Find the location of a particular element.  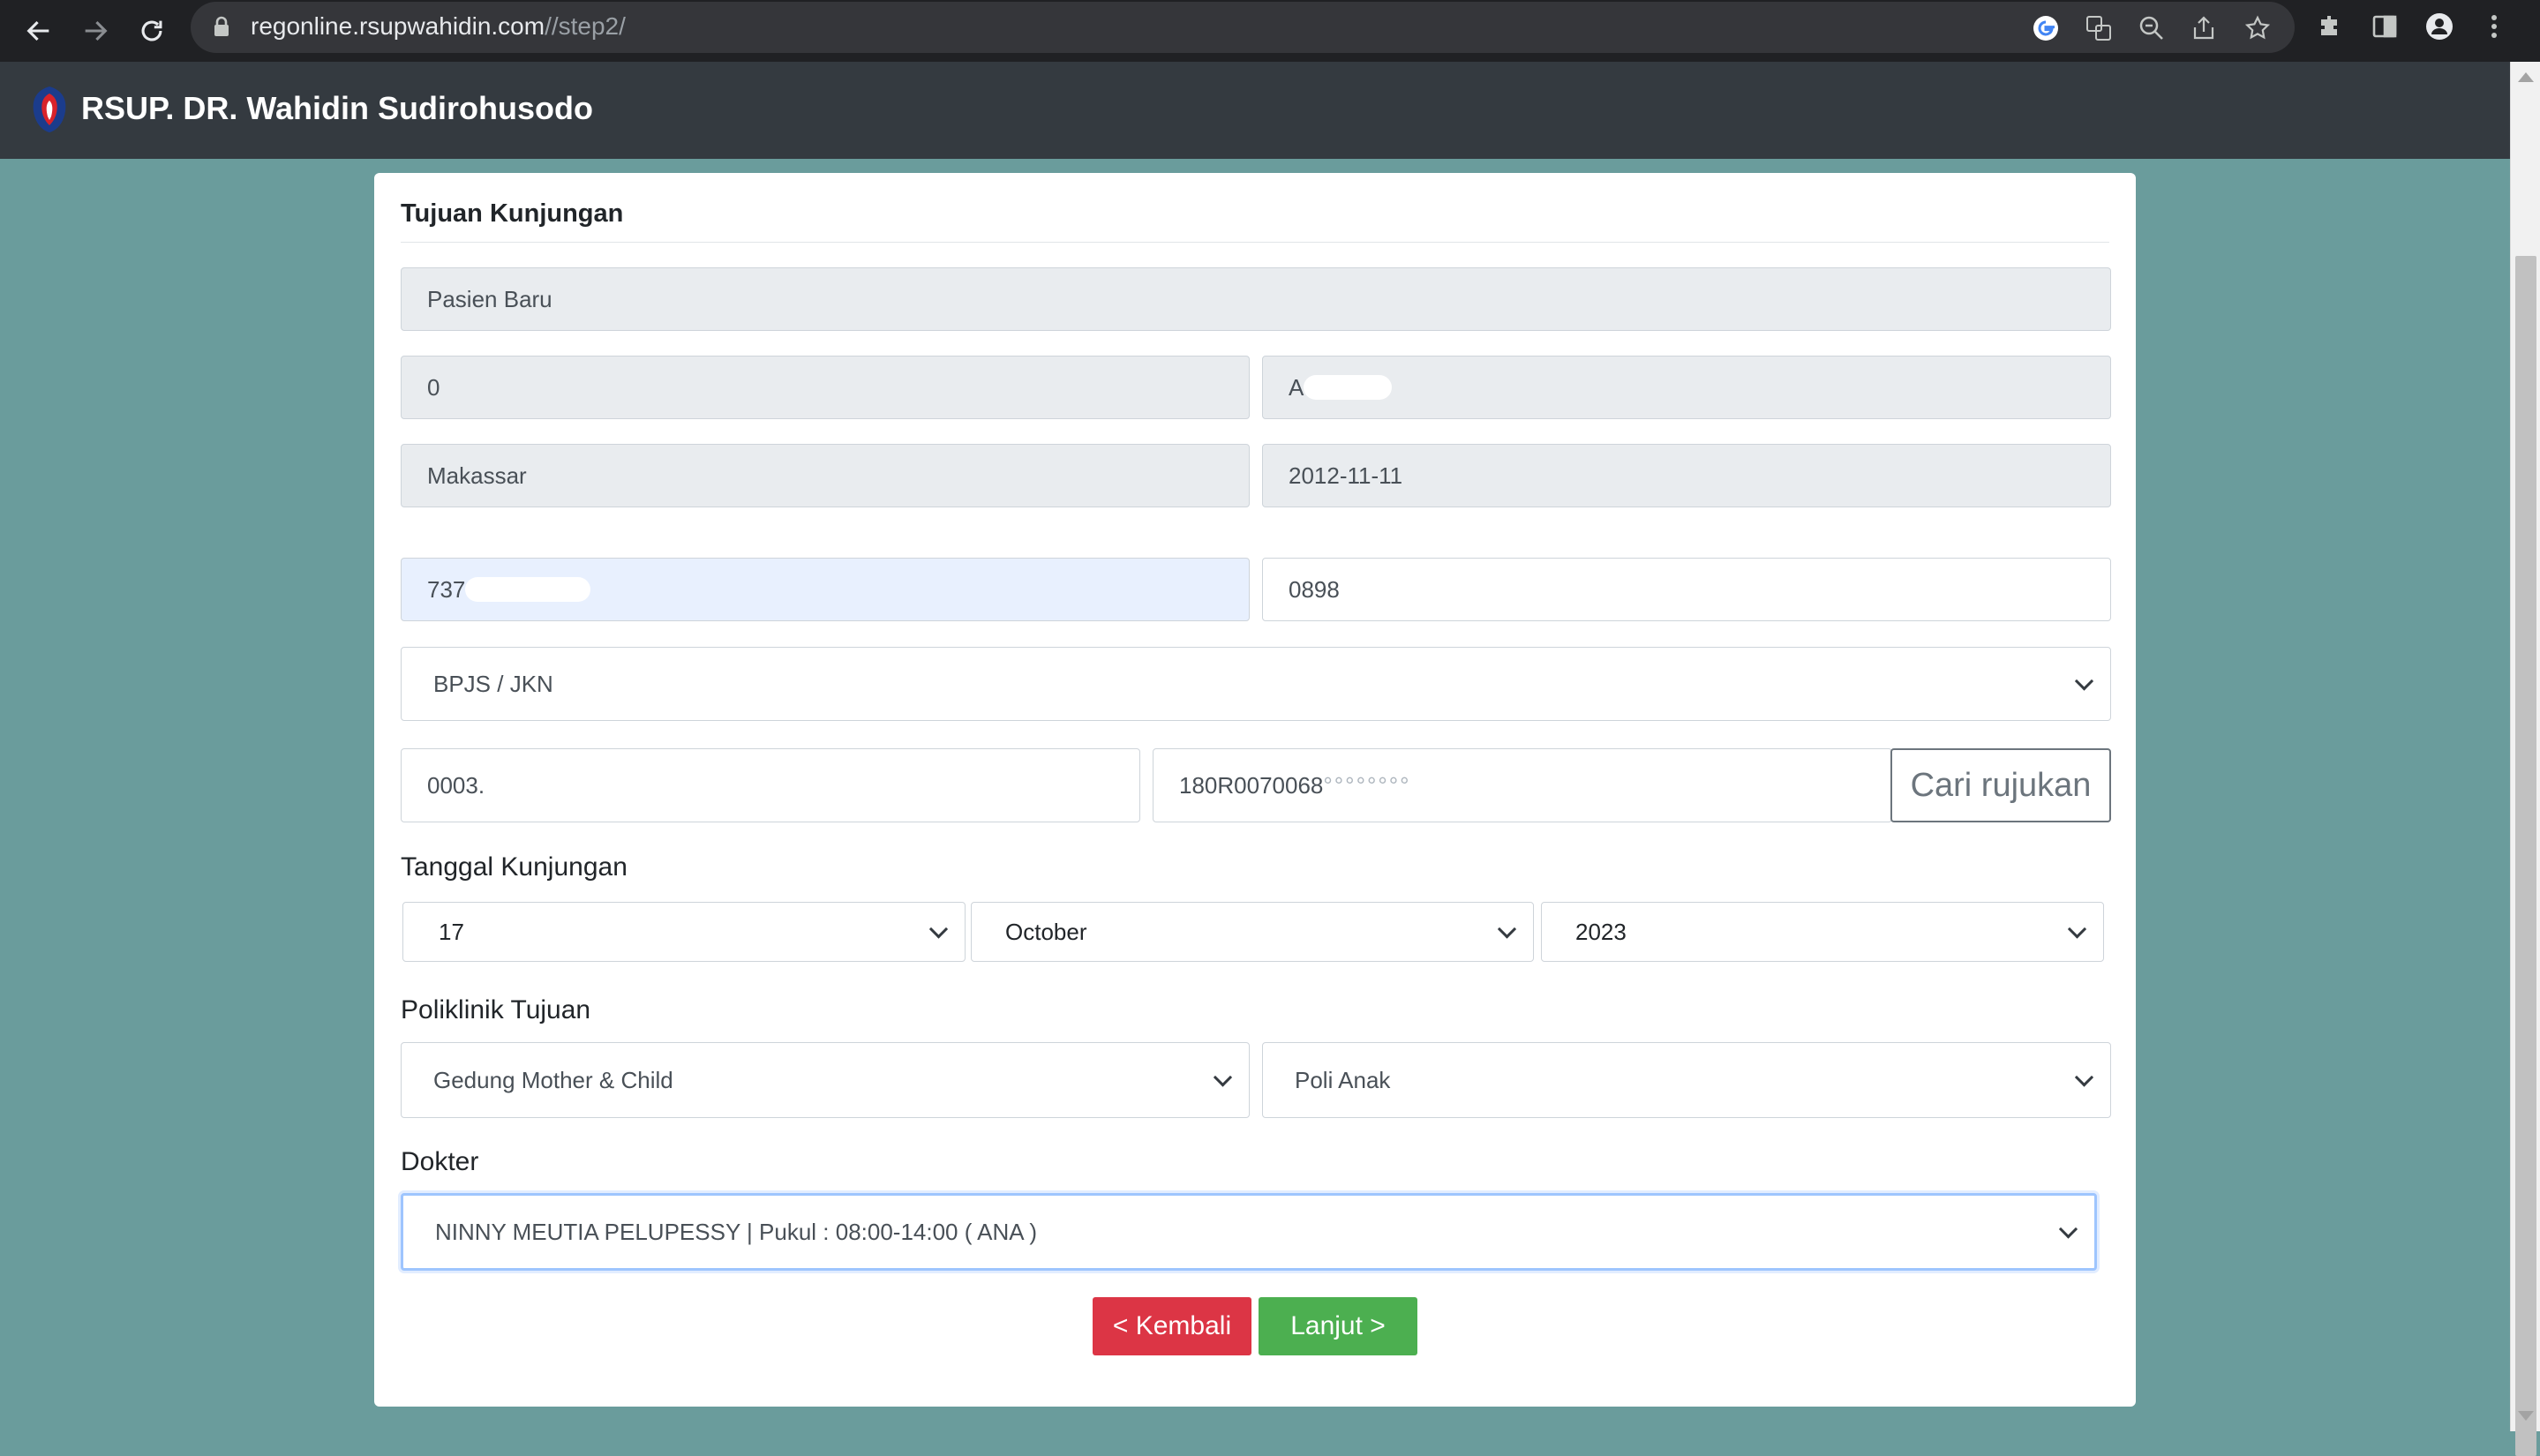

back-button: < Kembali is located at coordinates (1172, 1326).